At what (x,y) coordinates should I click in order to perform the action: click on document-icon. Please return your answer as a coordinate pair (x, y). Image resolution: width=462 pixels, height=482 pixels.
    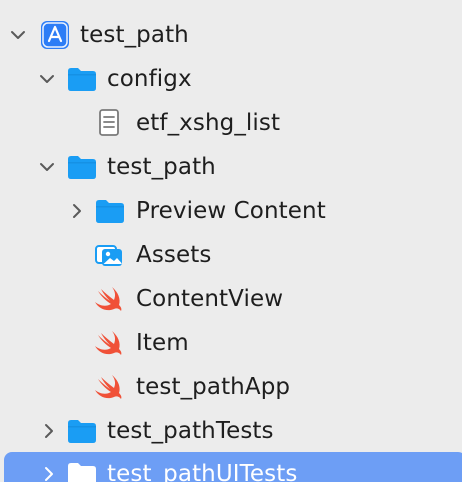
    Looking at the image, I should click on (109, 123).